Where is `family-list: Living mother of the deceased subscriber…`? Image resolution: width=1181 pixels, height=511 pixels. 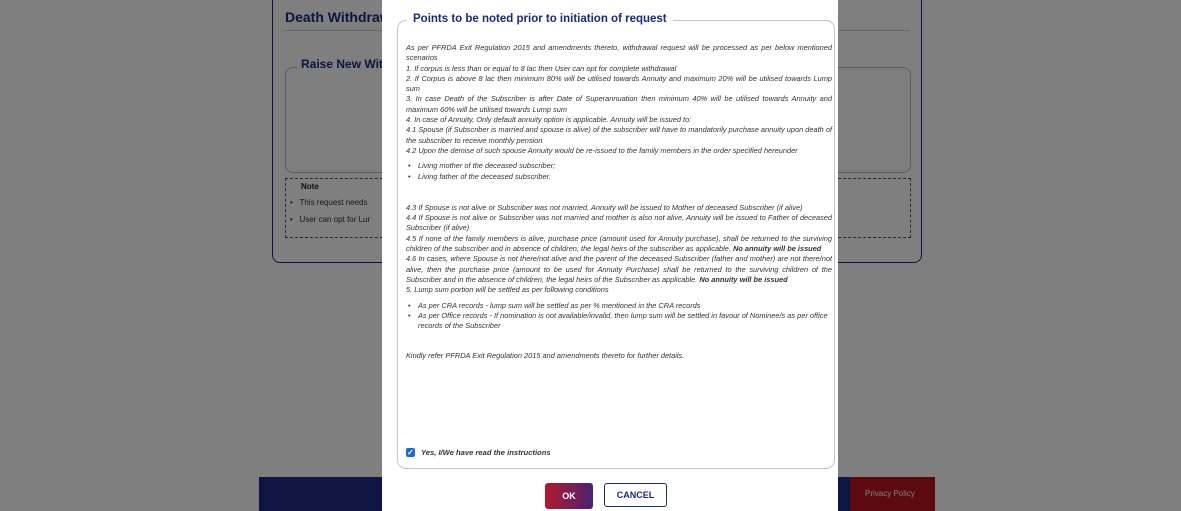
family-list: Living mother of the deceased subscriber… is located at coordinates (619, 171).